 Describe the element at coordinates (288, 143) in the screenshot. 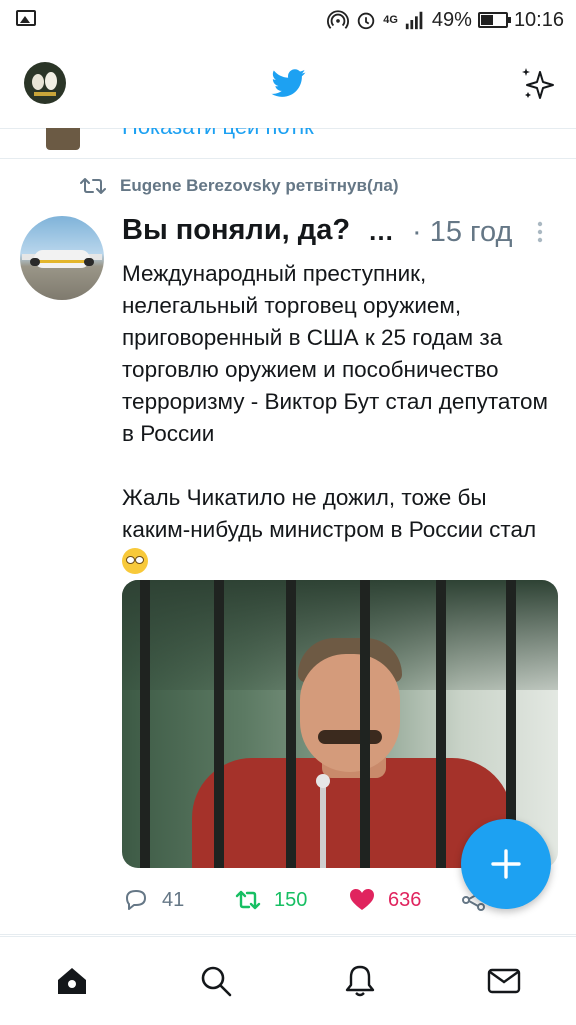

I see `thread-link-row: Показати цей потік` at that location.